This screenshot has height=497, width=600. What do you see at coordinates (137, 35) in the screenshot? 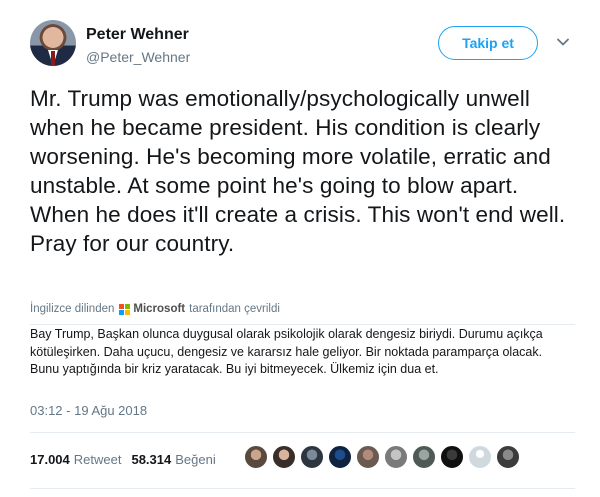
I see `user-name: Peter Wehner` at bounding box center [137, 35].